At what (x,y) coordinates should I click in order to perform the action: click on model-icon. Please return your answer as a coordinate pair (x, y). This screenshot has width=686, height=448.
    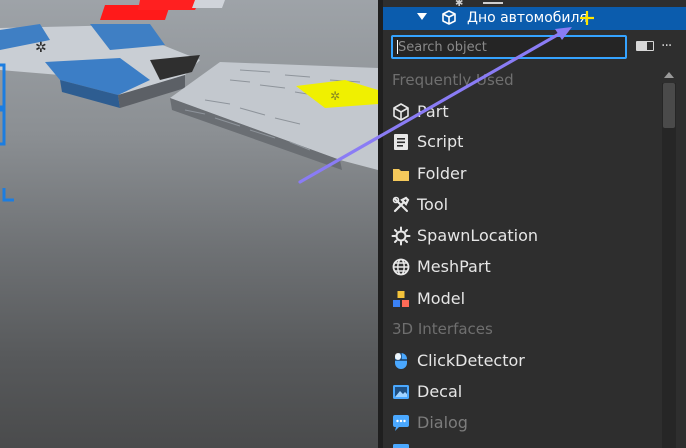
    Looking at the image, I should click on (401, 299).